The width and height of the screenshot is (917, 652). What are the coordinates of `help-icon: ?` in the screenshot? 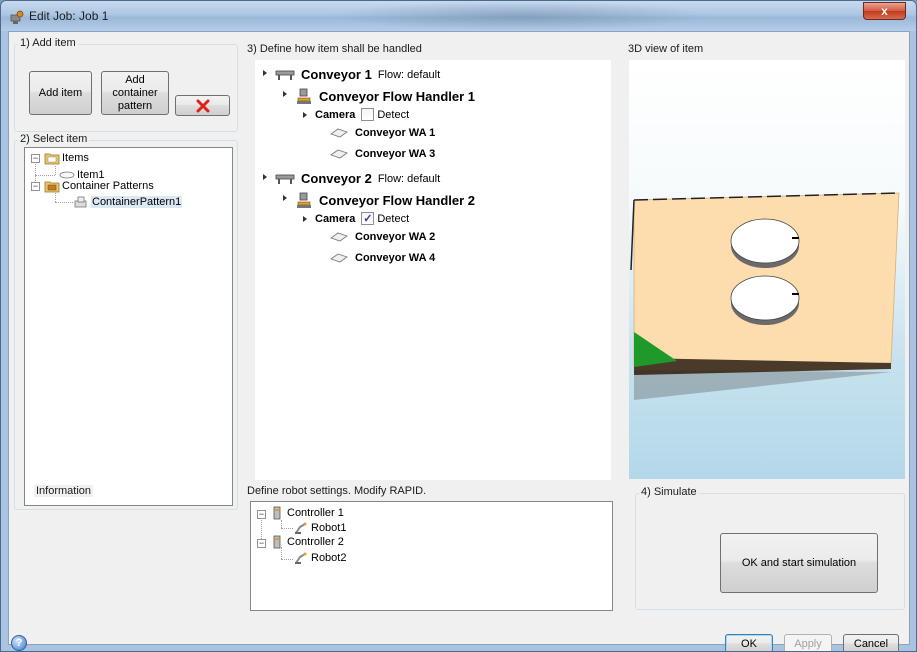 It's located at (19, 643).